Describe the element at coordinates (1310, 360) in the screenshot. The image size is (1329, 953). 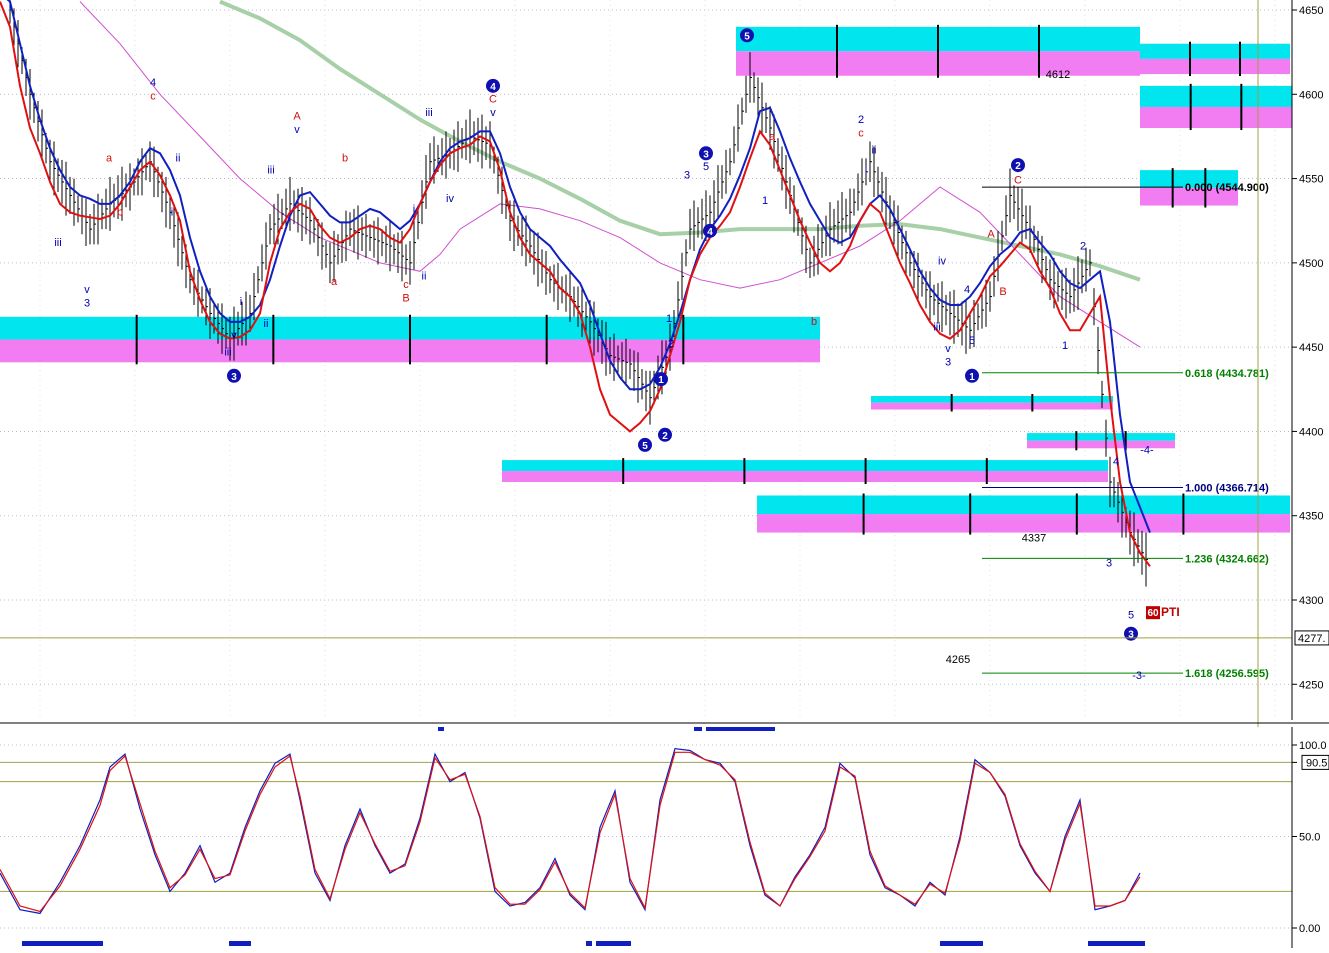
I see `price-axis-bg` at that location.